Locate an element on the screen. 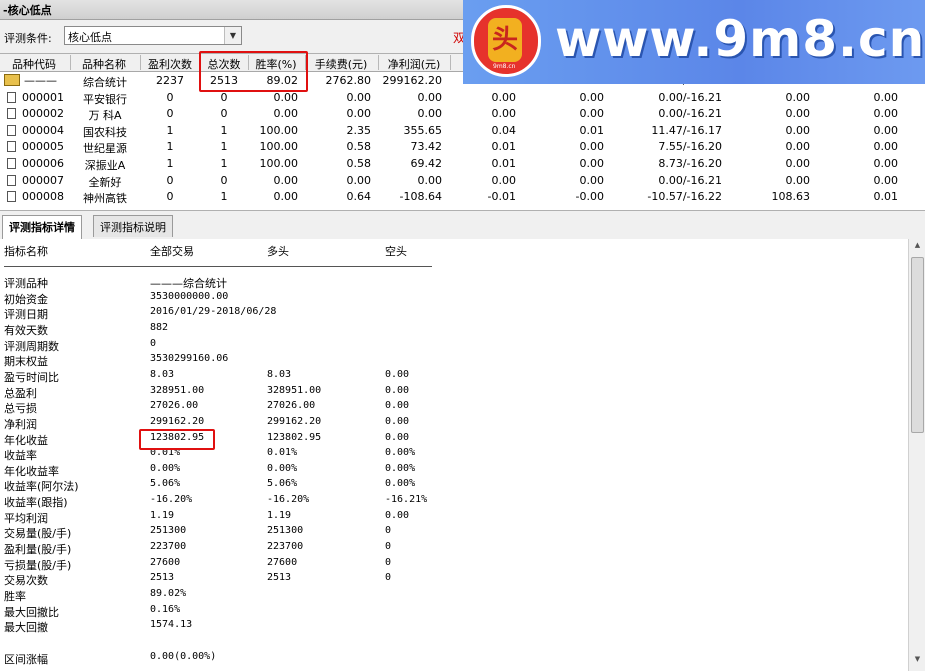 This screenshot has width=925, height=671. detail-cell-all: 251300 is located at coordinates (168, 531).